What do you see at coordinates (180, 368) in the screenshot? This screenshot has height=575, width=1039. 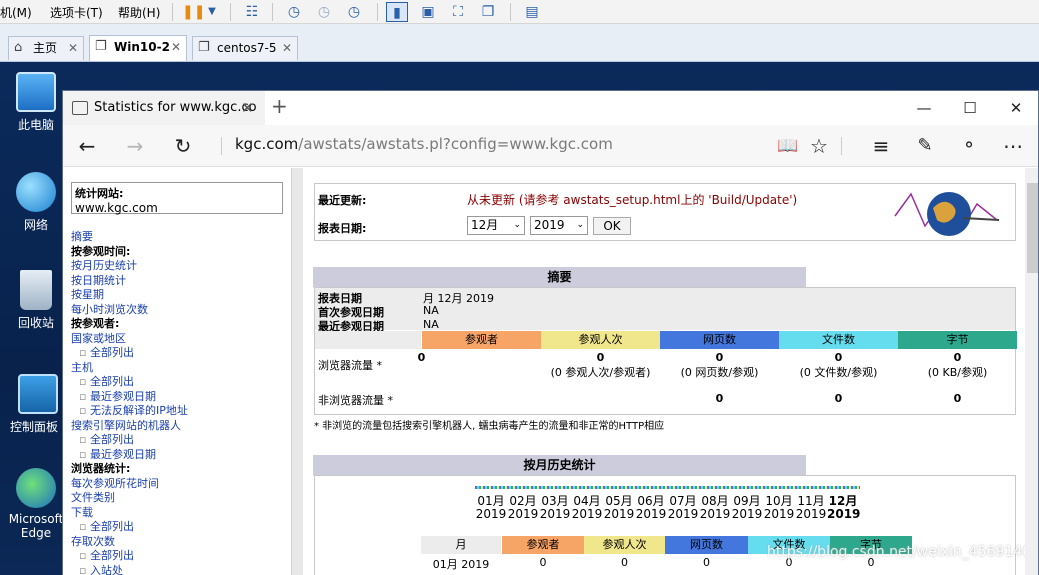 I see `nav-link: 主机` at bounding box center [180, 368].